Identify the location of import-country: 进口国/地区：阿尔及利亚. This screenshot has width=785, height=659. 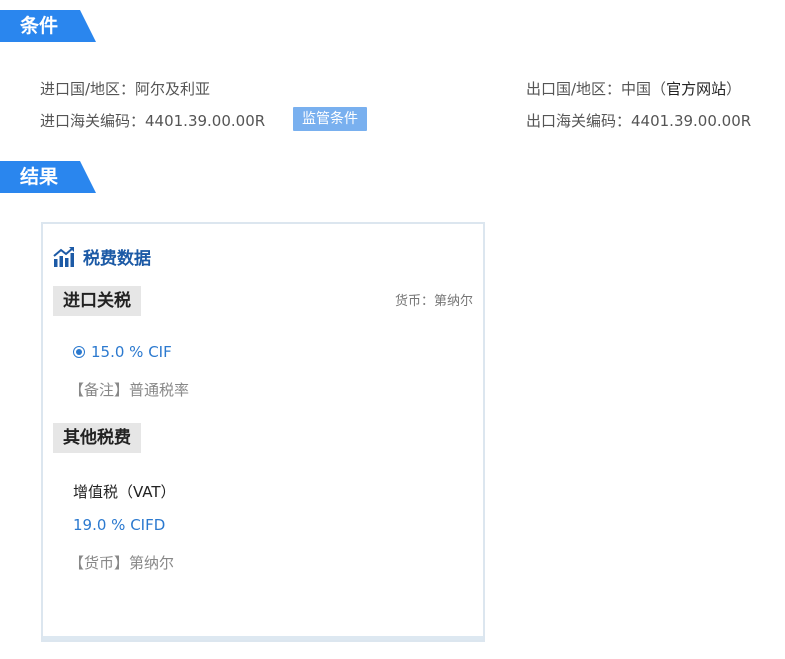
(125, 89).